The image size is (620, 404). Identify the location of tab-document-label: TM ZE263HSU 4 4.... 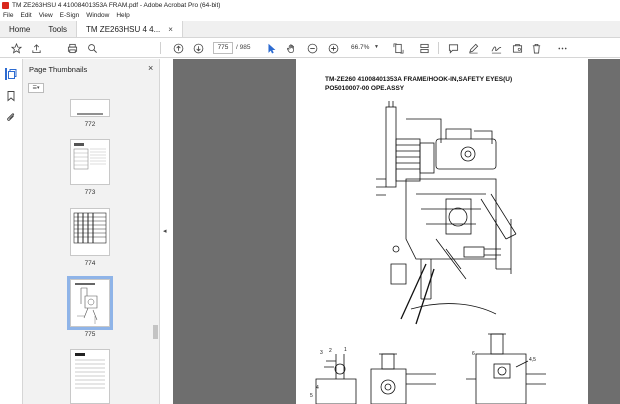
(123, 29).